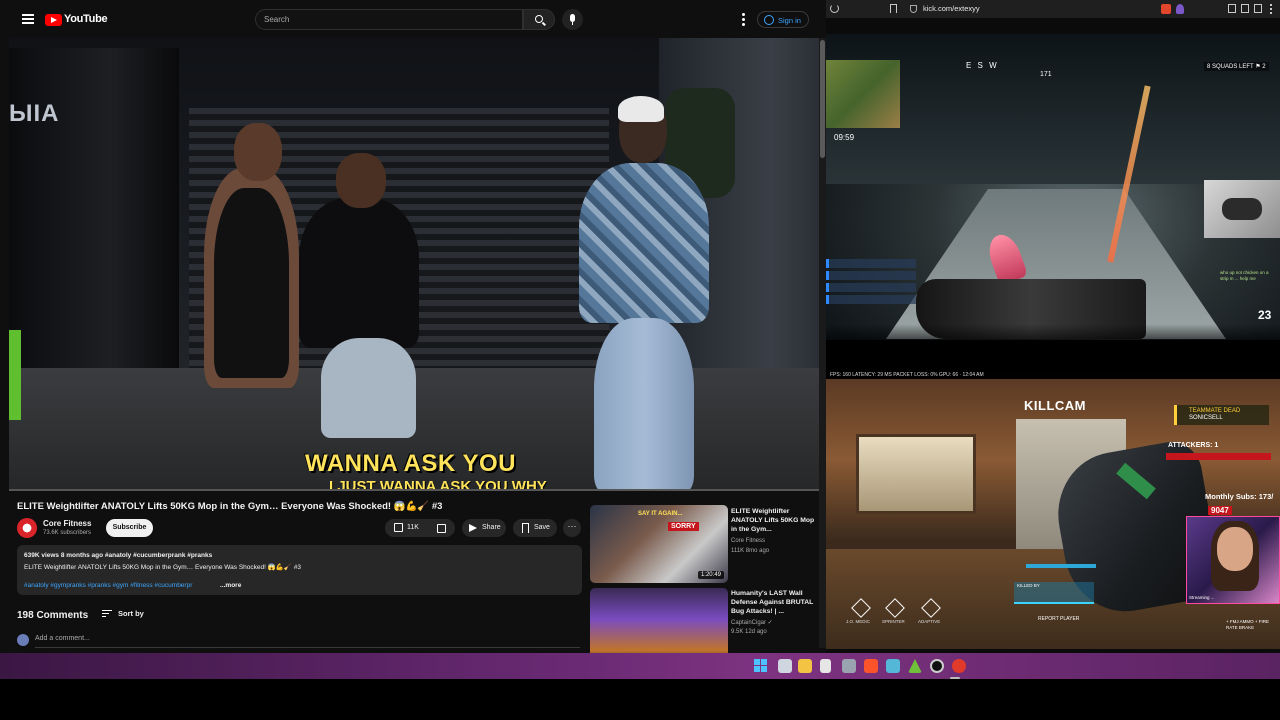 The width and height of the screenshot is (1280, 720). I want to click on wallet-icon, so click(1258, 8).